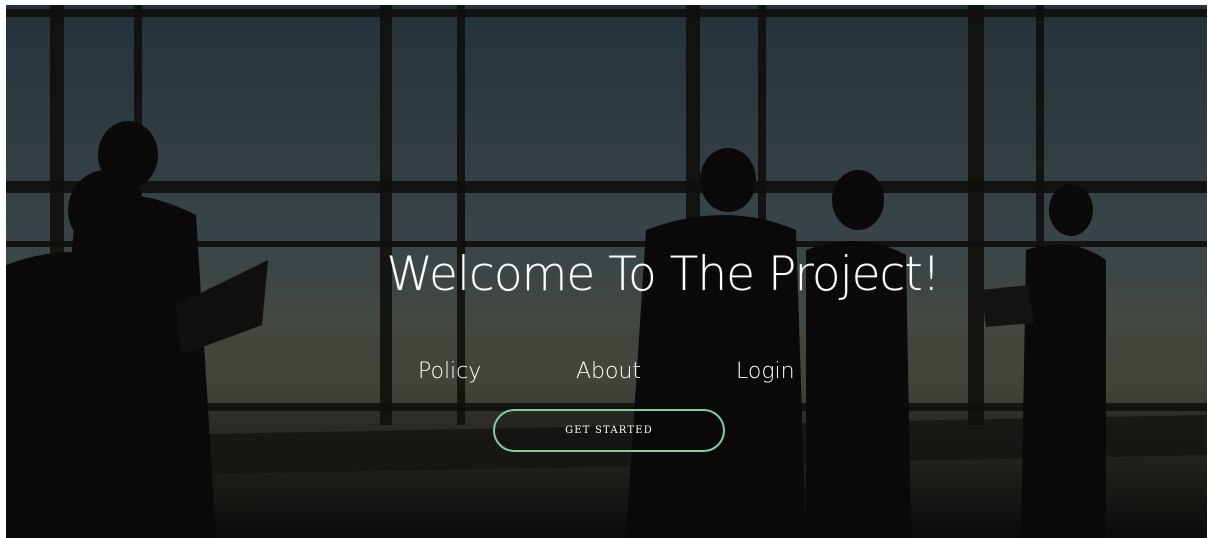 Image resolution: width=1209 pixels, height=538 pixels. I want to click on hero-title: Welcome To The Project!, so click(663, 274).